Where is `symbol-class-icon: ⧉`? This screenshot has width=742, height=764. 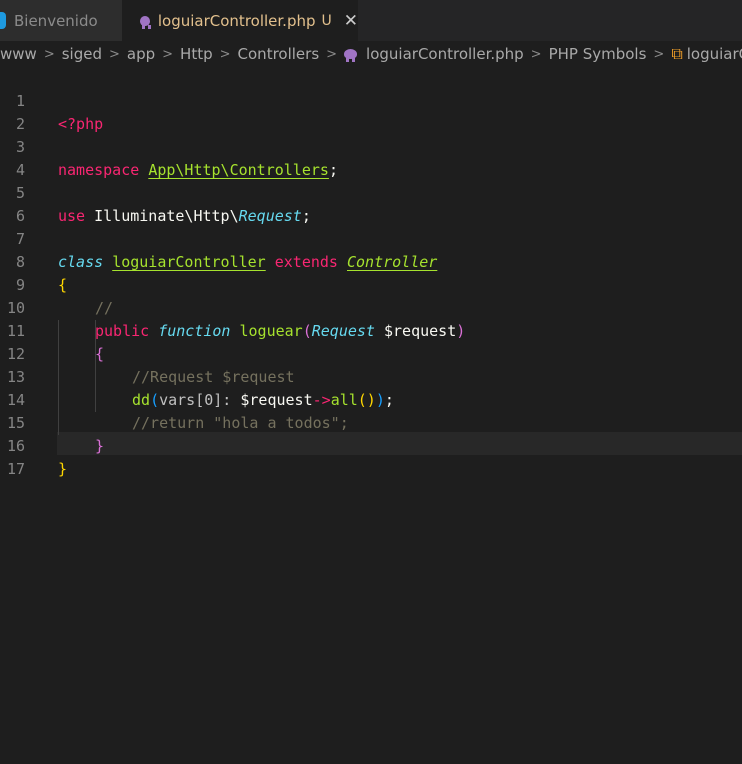
symbol-class-icon: ⧉ is located at coordinates (677, 53).